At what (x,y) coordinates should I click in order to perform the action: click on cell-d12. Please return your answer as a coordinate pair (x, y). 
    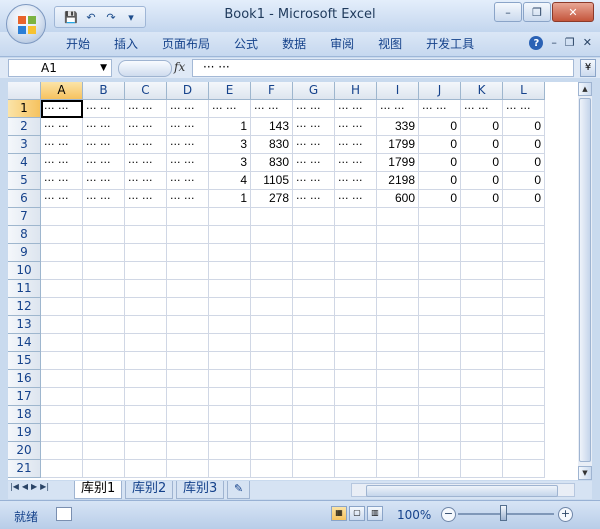
    Looking at the image, I should click on (188, 307).